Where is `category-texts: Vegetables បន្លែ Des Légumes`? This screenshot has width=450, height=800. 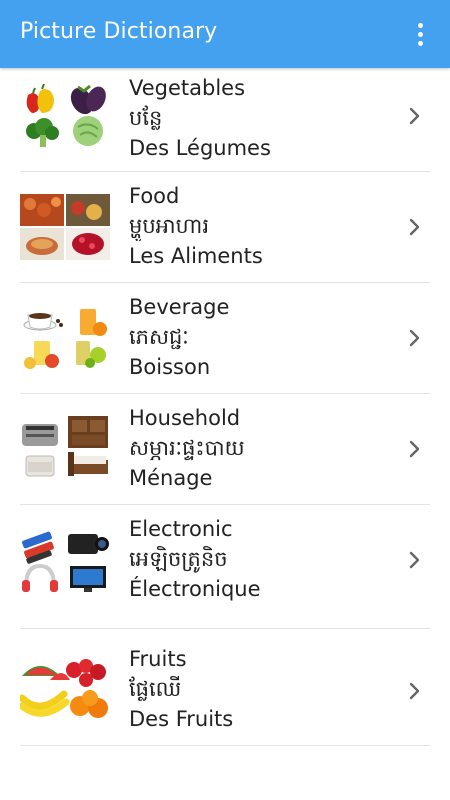
category-texts: Vegetables បន្លែ Des Légumes is located at coordinates (264, 118).